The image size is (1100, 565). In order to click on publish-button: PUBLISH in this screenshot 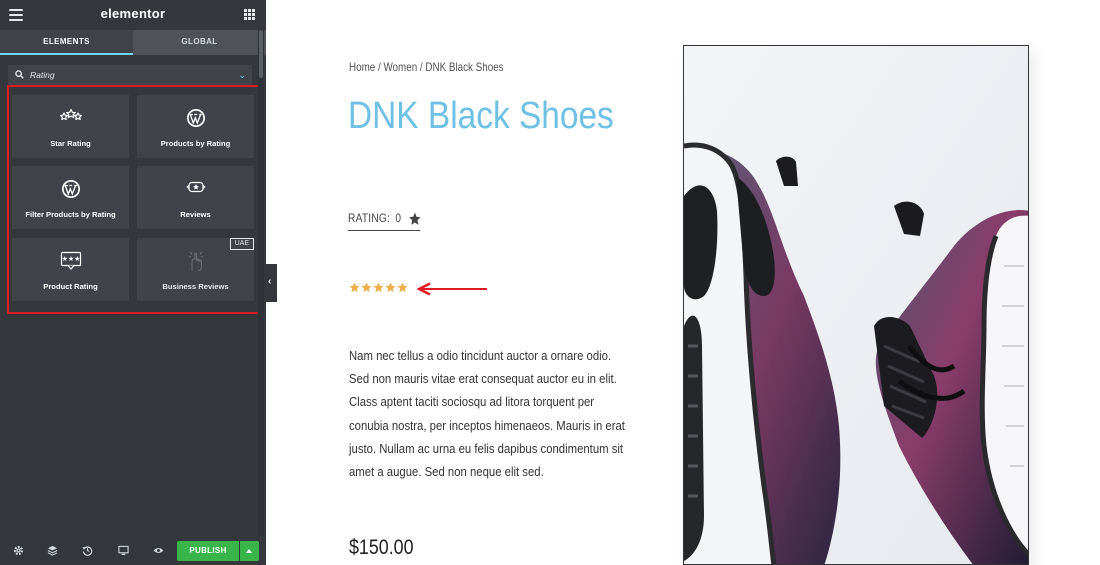, I will do `click(208, 551)`.